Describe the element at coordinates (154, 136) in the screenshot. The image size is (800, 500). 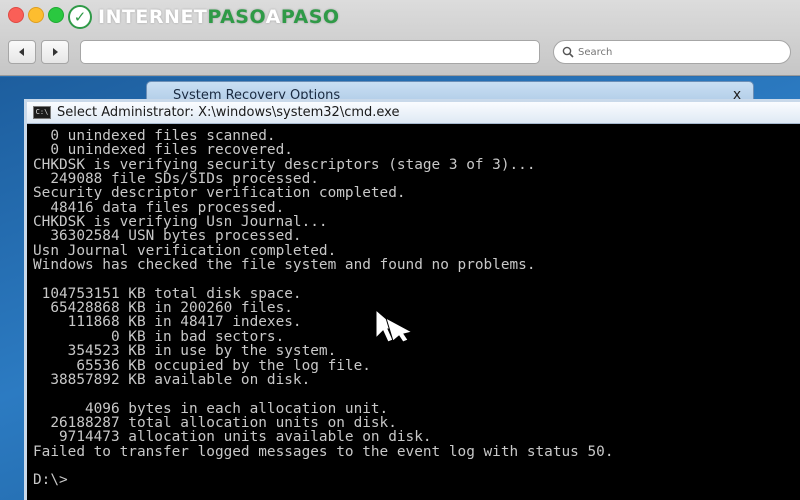
I see `console-line: 0 unindexed files scanned.` at that location.